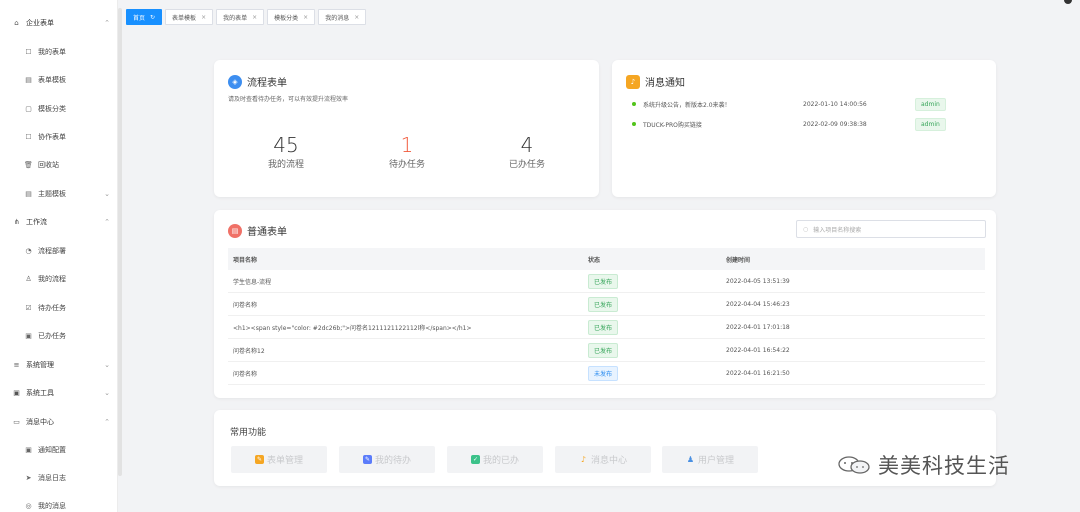 This screenshot has height=512, width=1080. What do you see at coordinates (28, 478) in the screenshot?
I see `send-icon: ➤` at bounding box center [28, 478].